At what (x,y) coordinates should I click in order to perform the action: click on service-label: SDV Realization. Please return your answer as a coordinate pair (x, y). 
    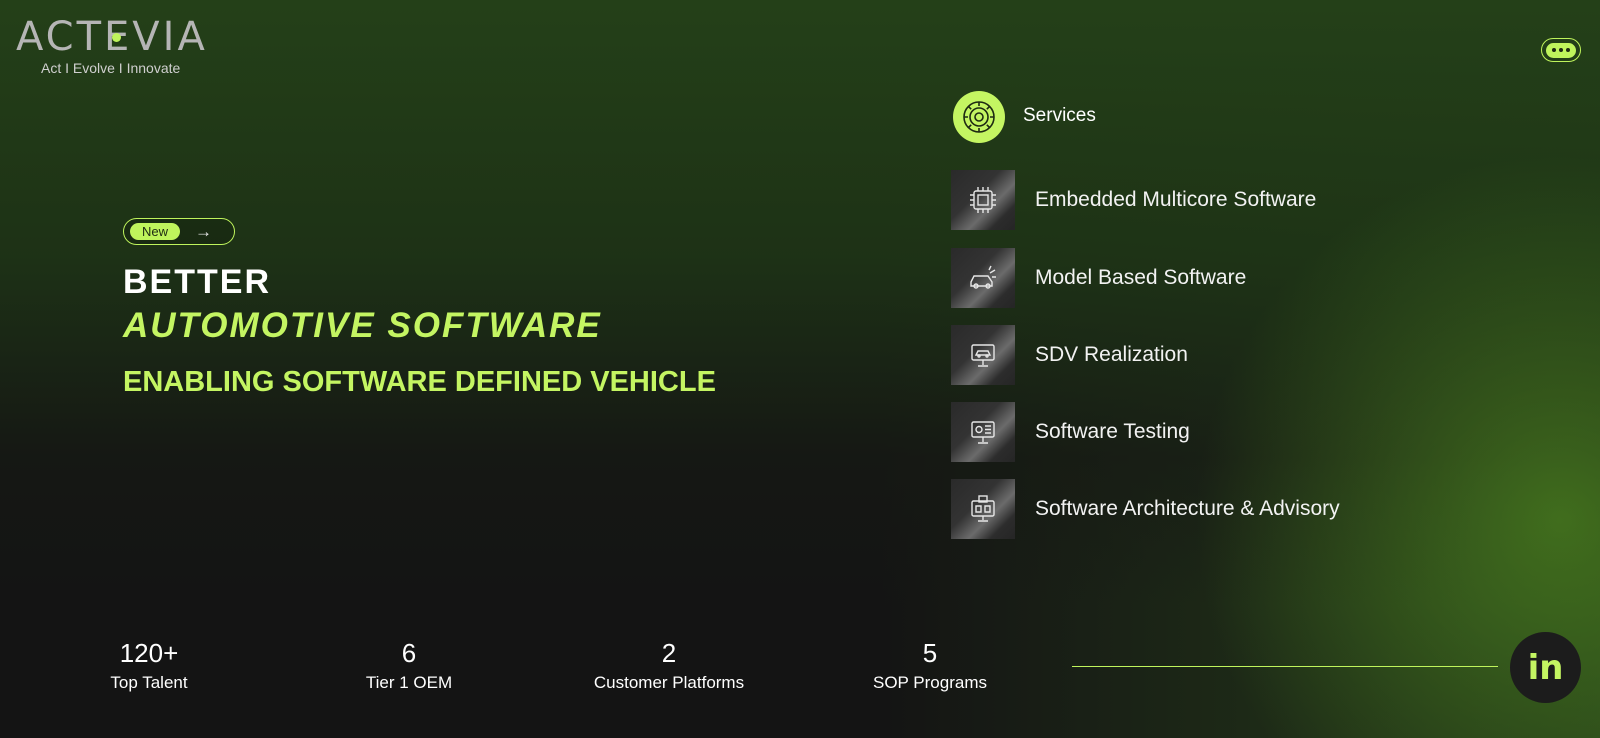
    Looking at the image, I should click on (1111, 354).